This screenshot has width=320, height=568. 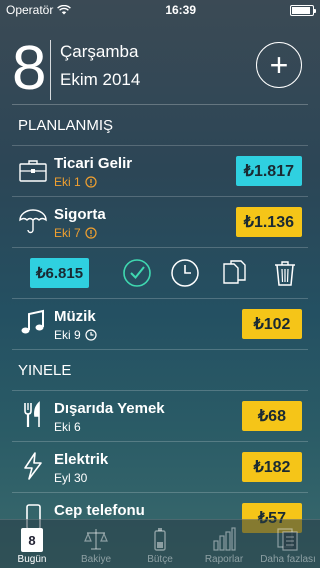 I want to click on carrier-label: Operatör, so click(x=30, y=10).